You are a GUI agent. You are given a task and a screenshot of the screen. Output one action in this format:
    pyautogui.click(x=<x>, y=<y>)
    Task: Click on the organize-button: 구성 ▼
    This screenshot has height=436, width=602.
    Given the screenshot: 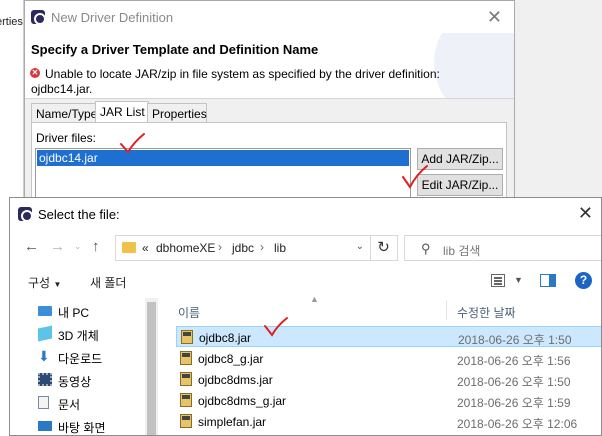 What is the action you would take?
    pyautogui.click(x=44, y=282)
    